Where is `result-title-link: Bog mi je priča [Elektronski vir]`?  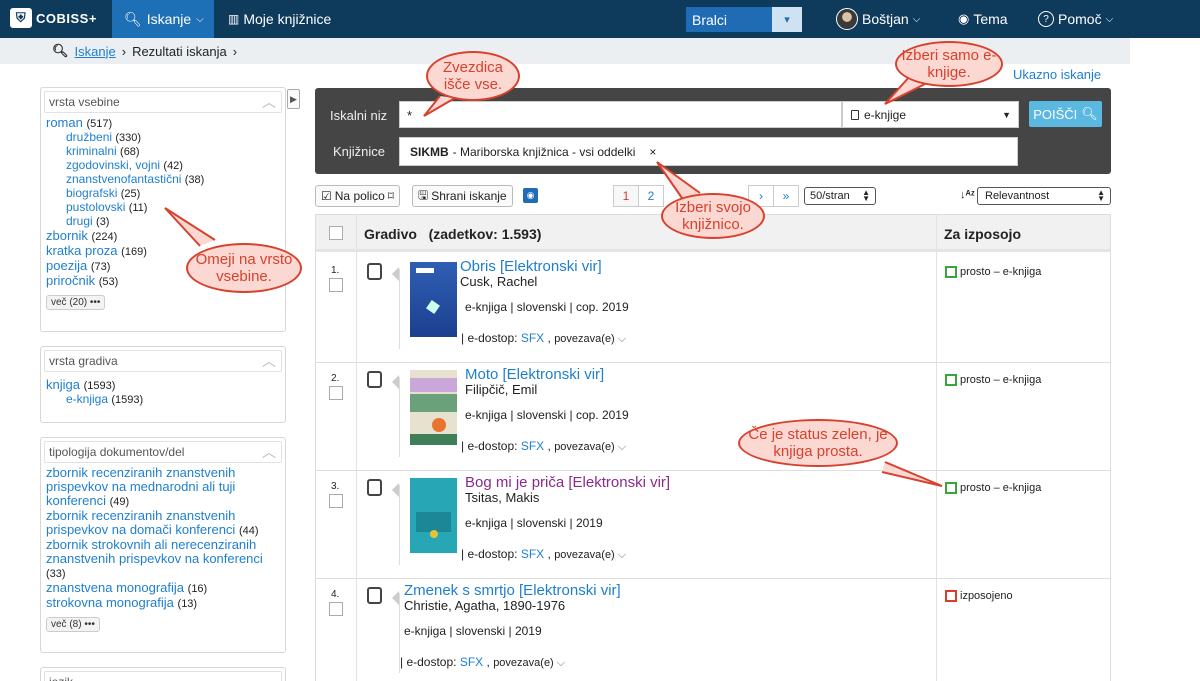
result-title-link: Bog mi je priča [Elektronski vir] is located at coordinates (567, 482).